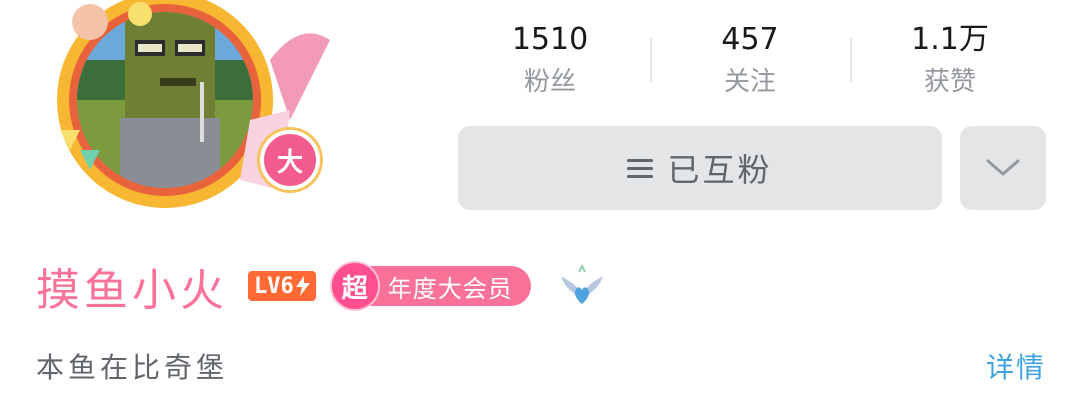 Image resolution: width=1080 pixels, height=413 pixels. What do you see at coordinates (549, 82) in the screenshot?
I see `stat-label: 粉丝` at bounding box center [549, 82].